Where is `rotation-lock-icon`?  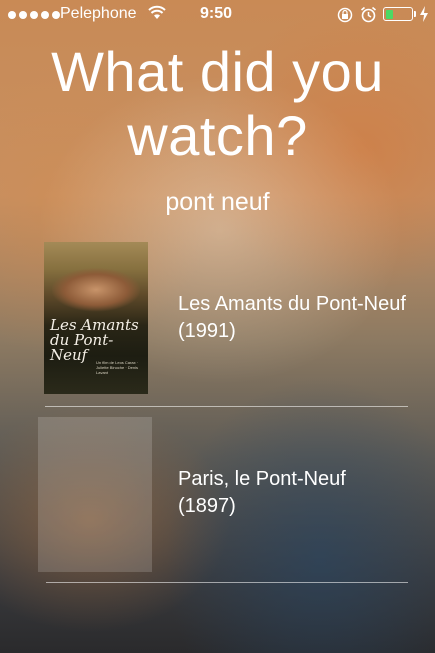 rotation-lock-icon is located at coordinates (345, 15).